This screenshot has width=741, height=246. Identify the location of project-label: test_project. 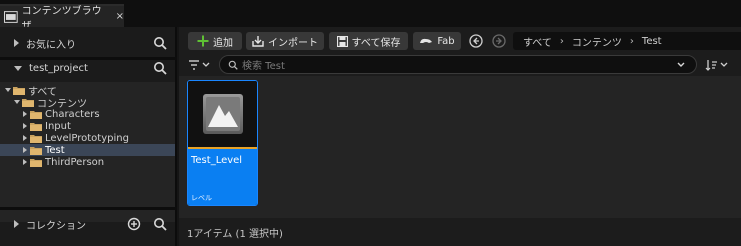
(58, 68).